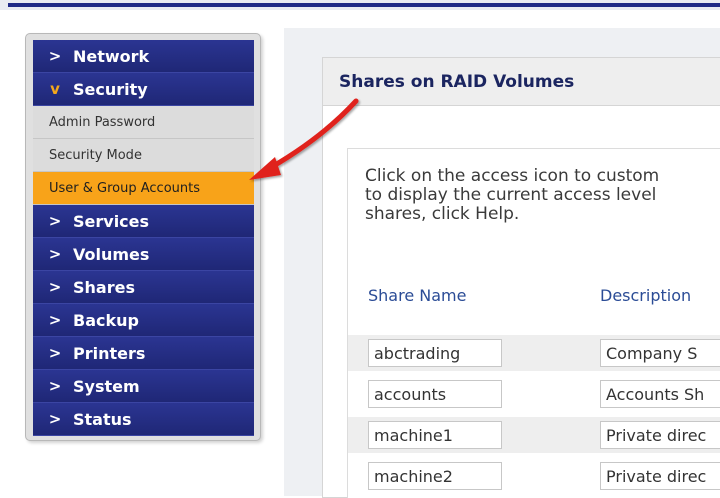 The height and width of the screenshot is (498, 720). I want to click on nav-item-shares: > Shares, so click(143, 287).